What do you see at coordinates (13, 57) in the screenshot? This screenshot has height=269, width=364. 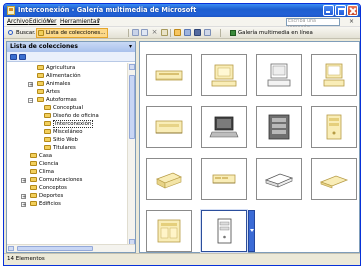 I see `back-icon` at bounding box center [13, 57].